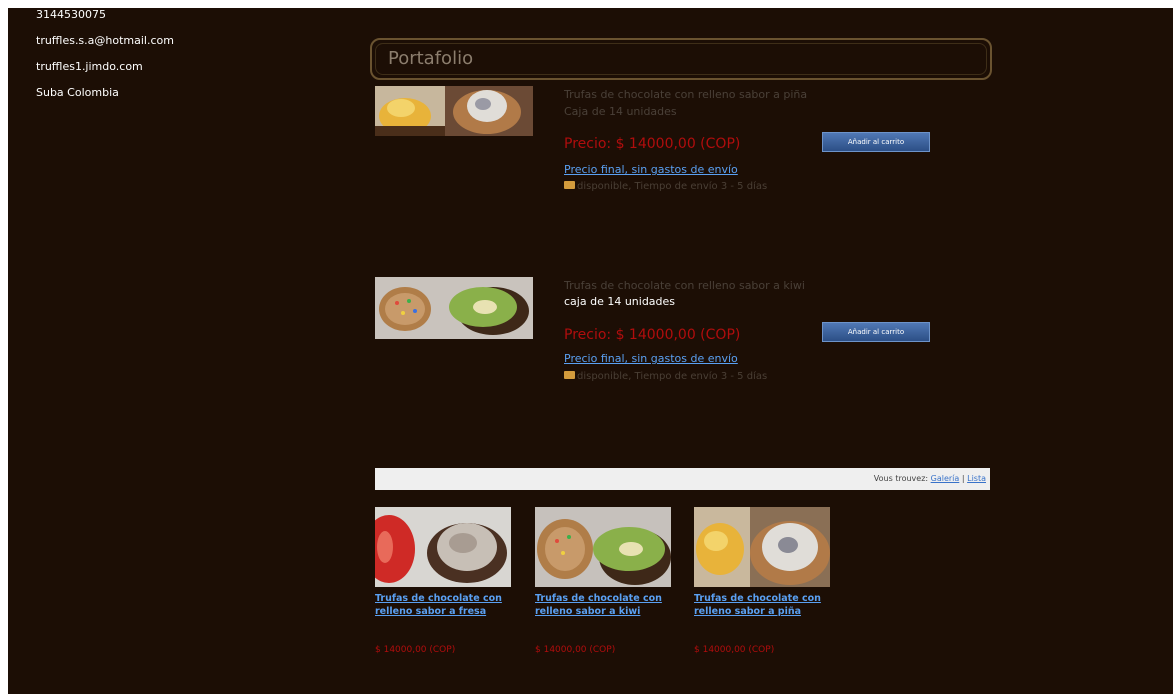 The height and width of the screenshot is (694, 1173). What do you see at coordinates (431, 58) in the screenshot?
I see `section-title: Portafolio` at bounding box center [431, 58].